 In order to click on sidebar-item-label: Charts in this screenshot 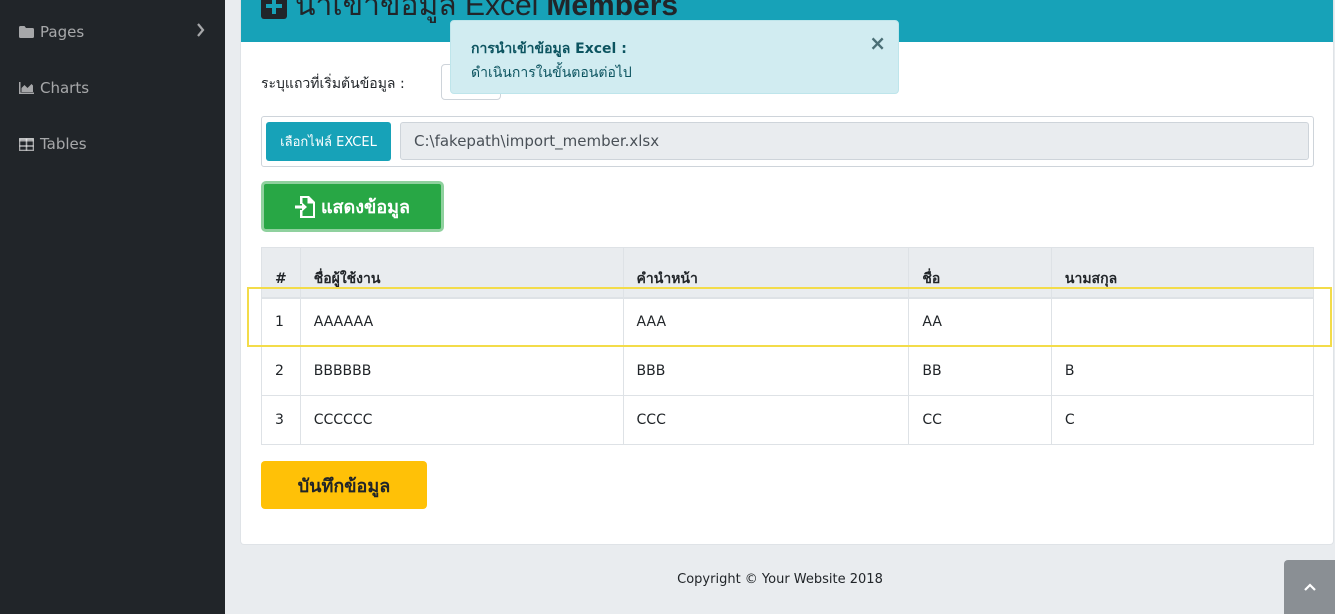, I will do `click(65, 88)`.